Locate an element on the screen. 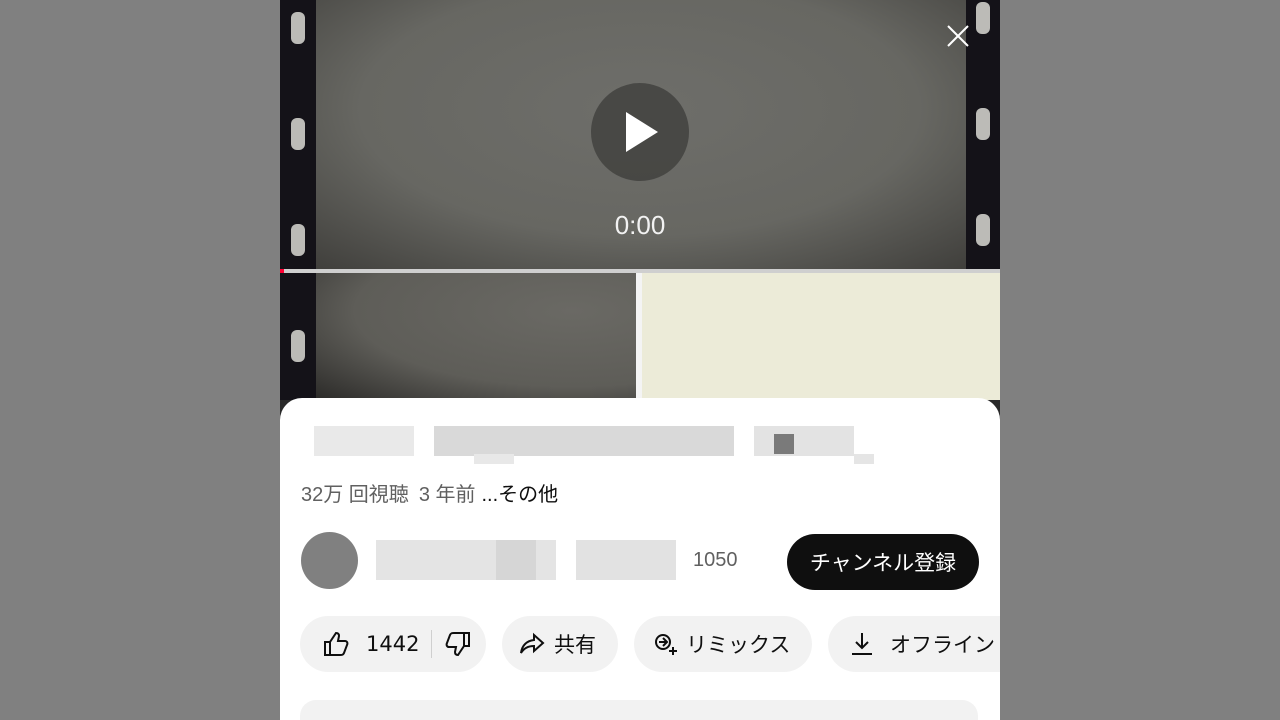  video-meta: 32万 回視聴 3 年前 ...その他 is located at coordinates (429, 492).